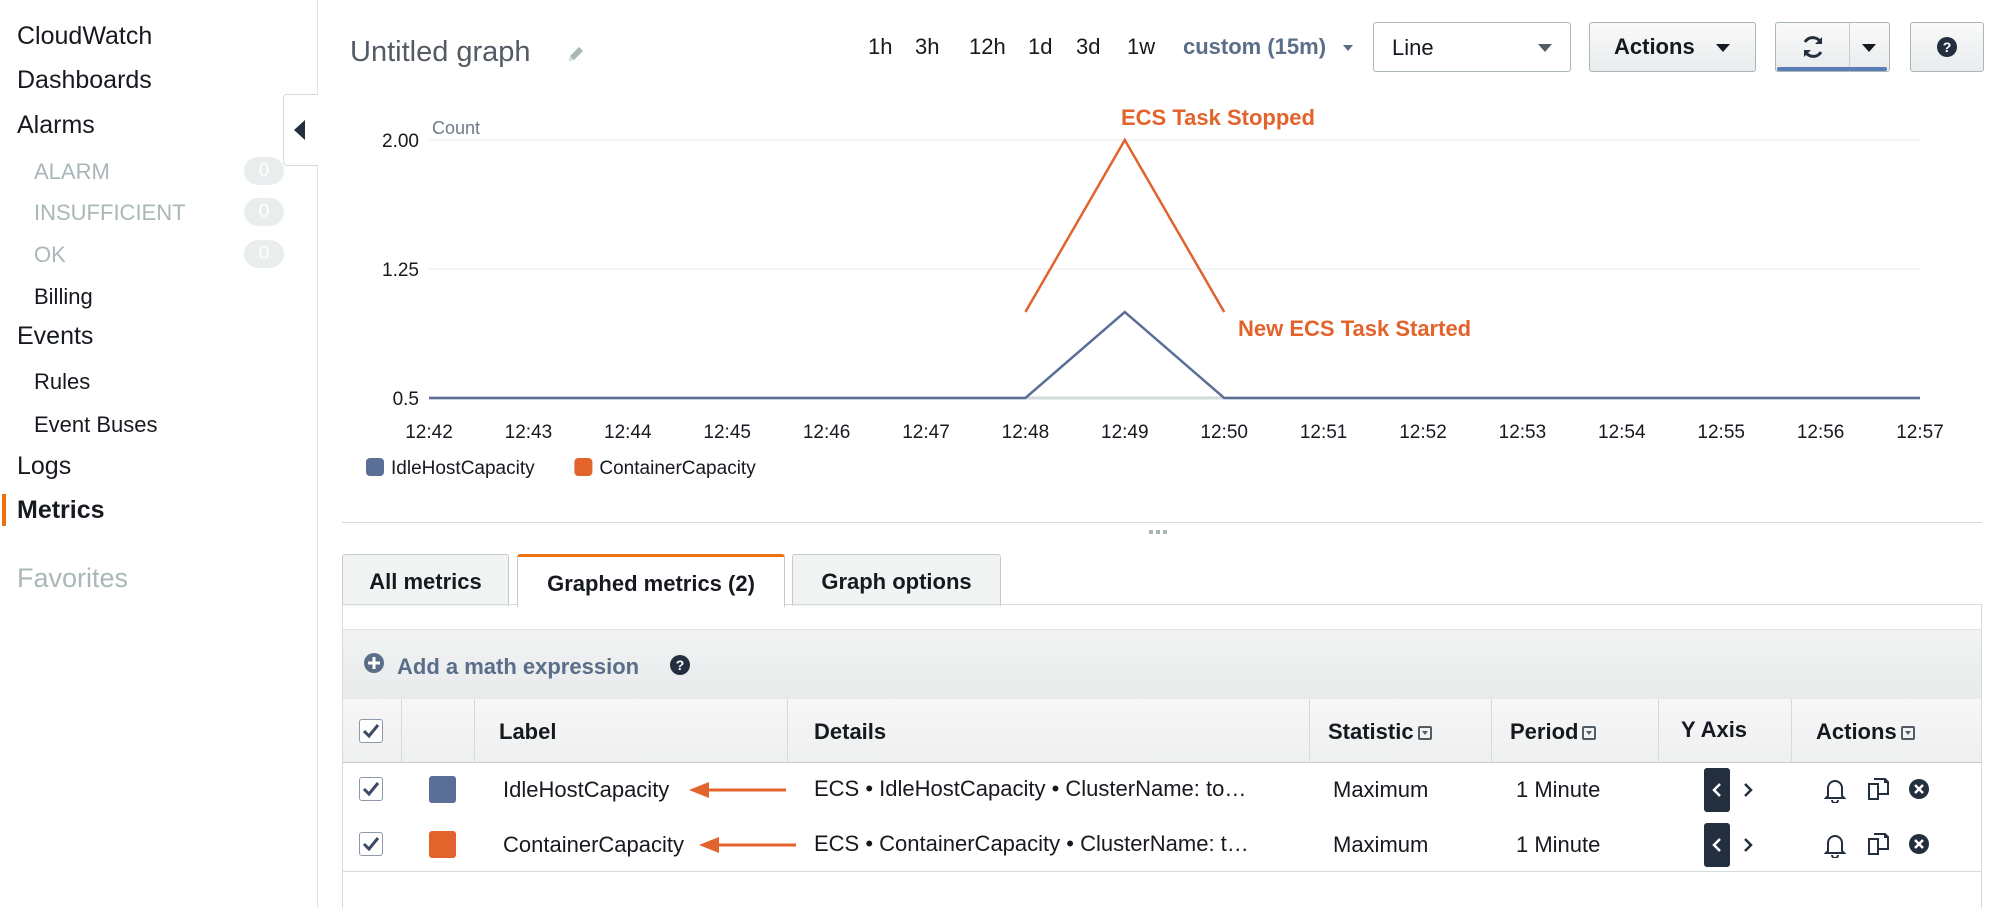 The image size is (1995, 908). I want to click on range-1d-button: 1d, so click(1040, 47).